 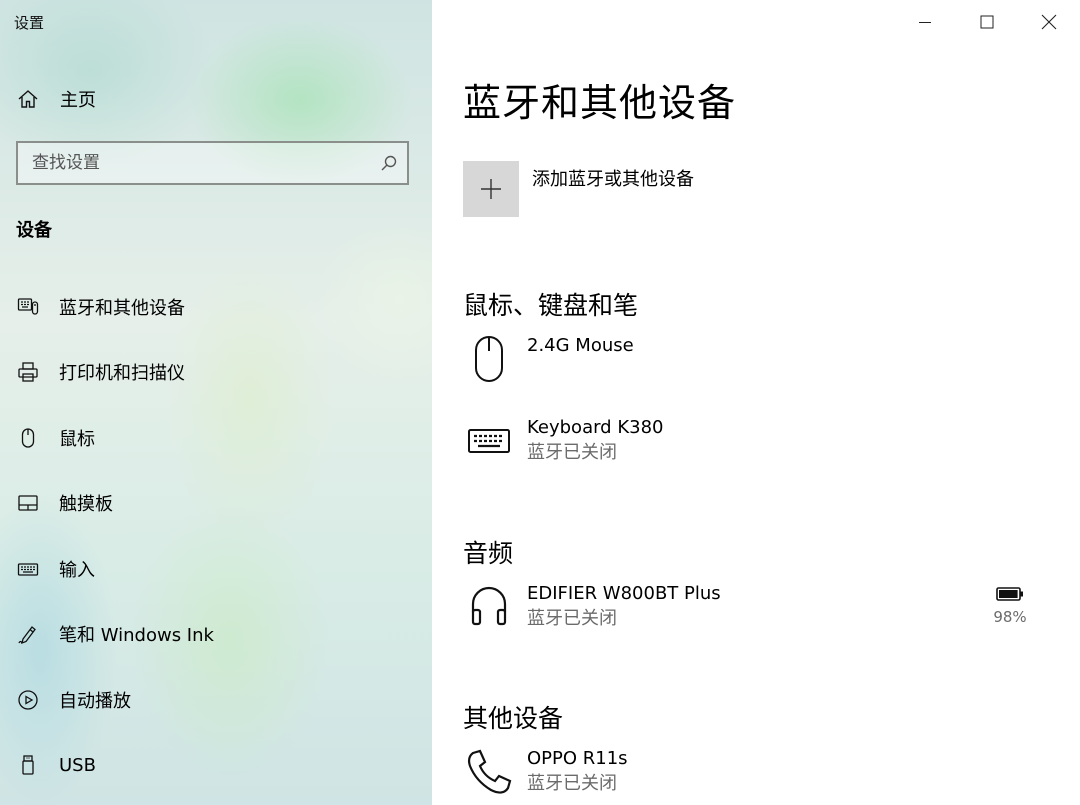 I want to click on close-icon, so click(x=1049, y=22).